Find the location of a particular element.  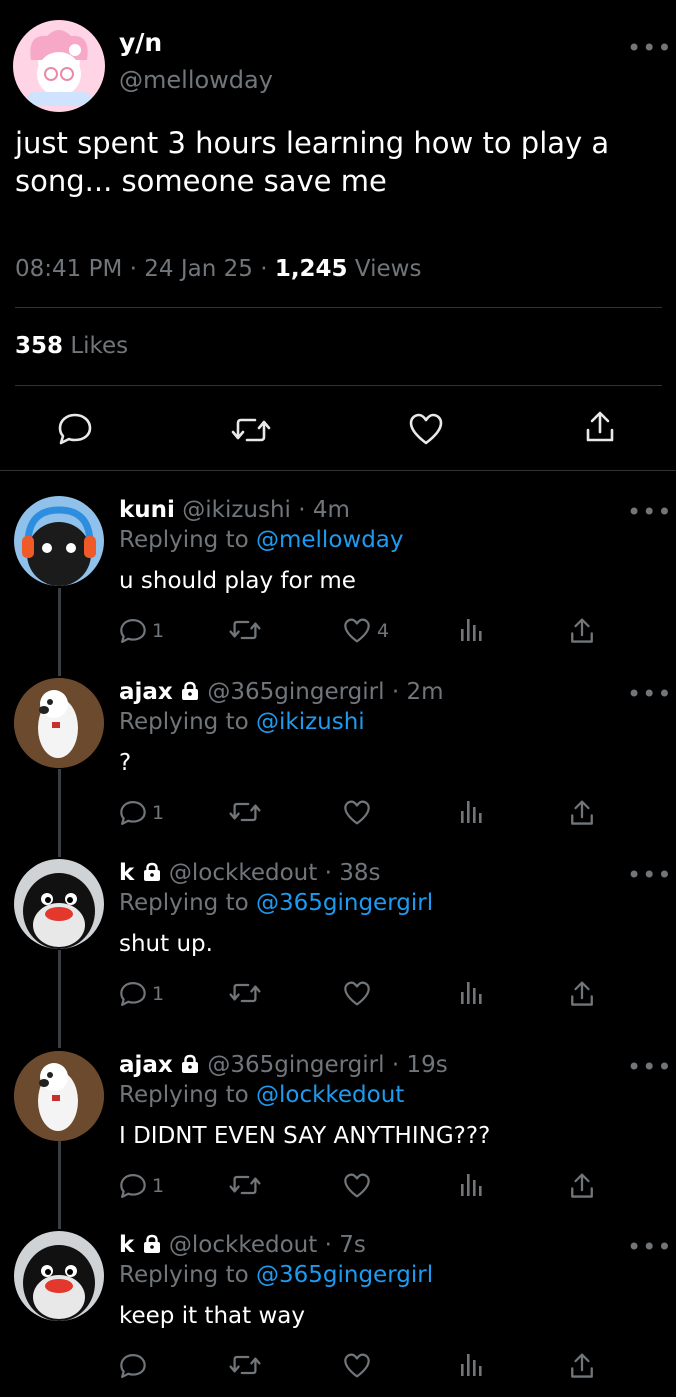

main-avatar is located at coordinates (59, 66).